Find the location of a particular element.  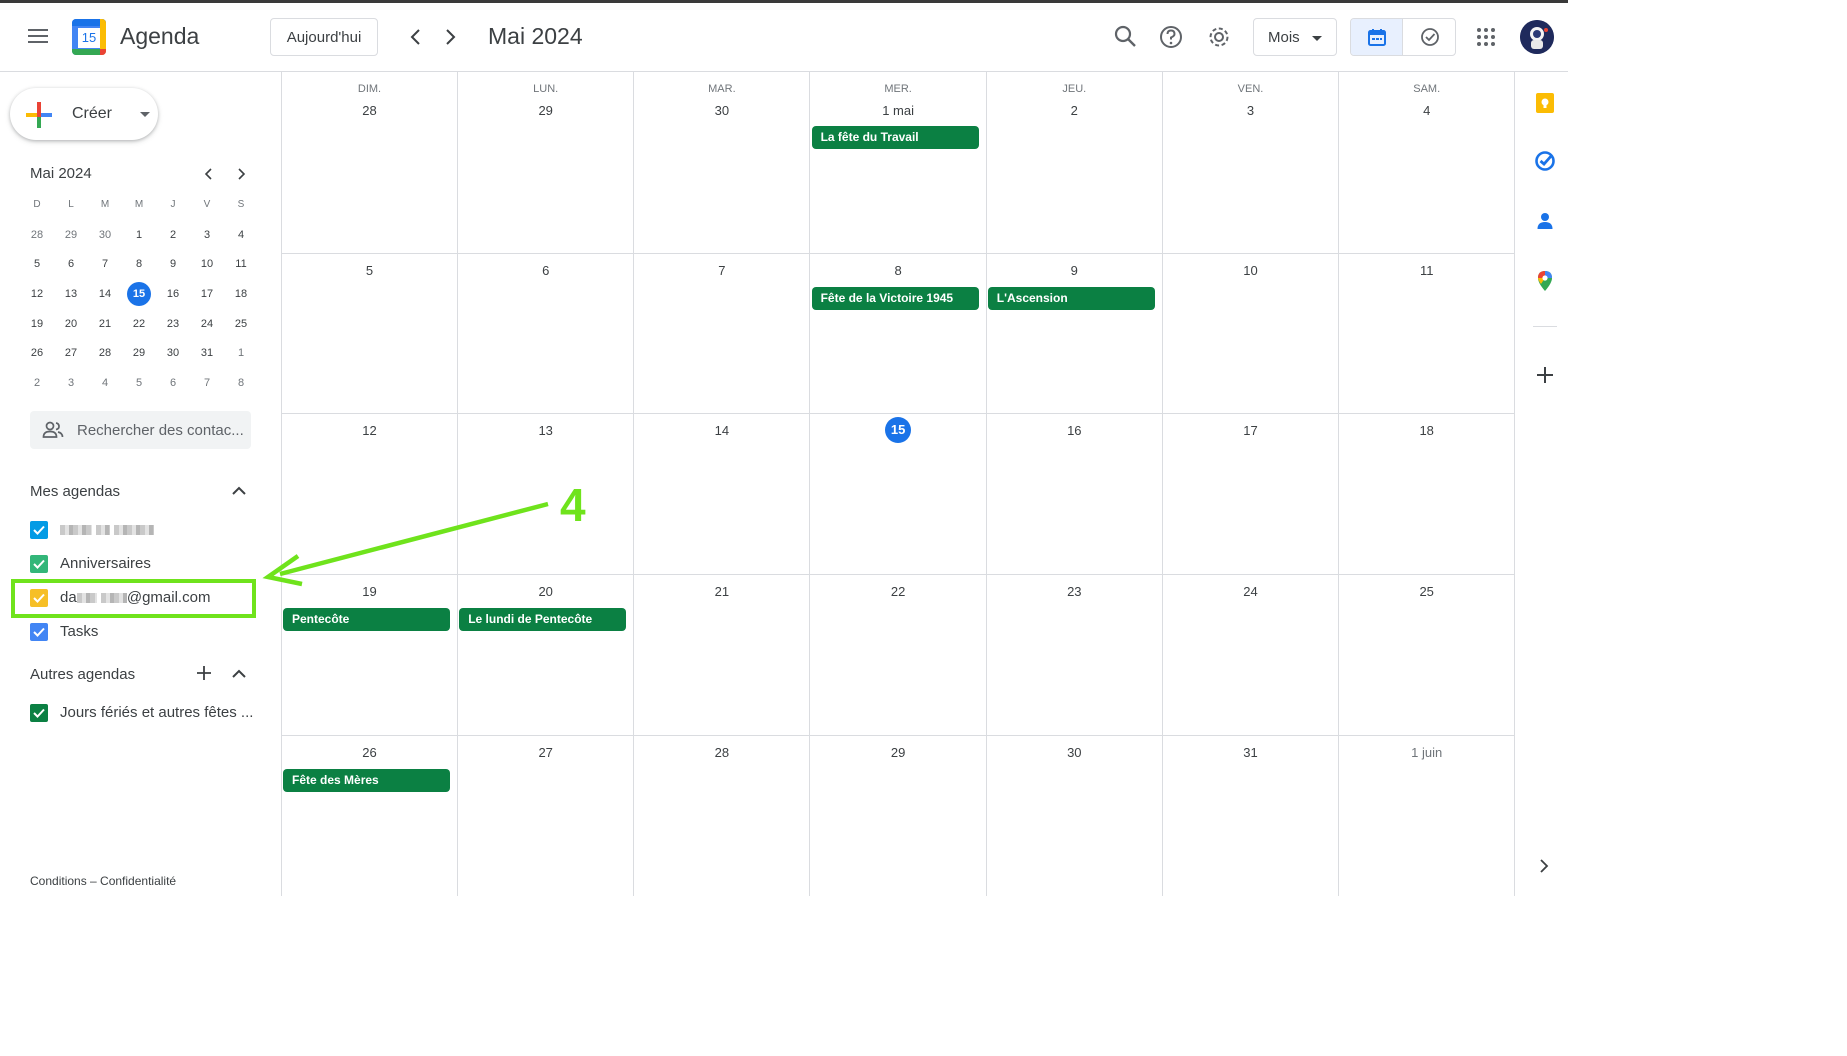

mini-day: 7 is located at coordinates (105, 264).